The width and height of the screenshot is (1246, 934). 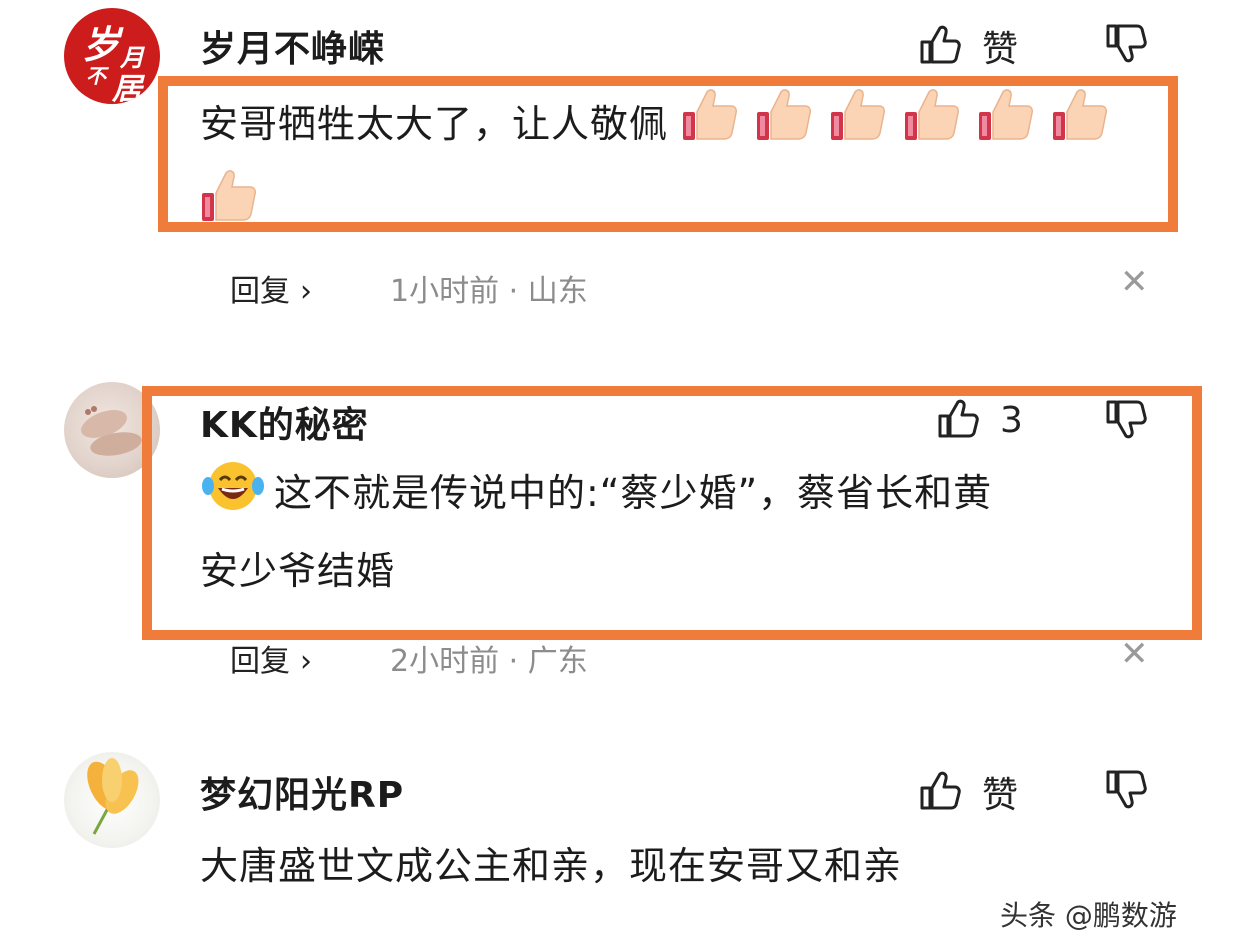 I want to click on username: 岁月不峥嵘, so click(x=292, y=46).